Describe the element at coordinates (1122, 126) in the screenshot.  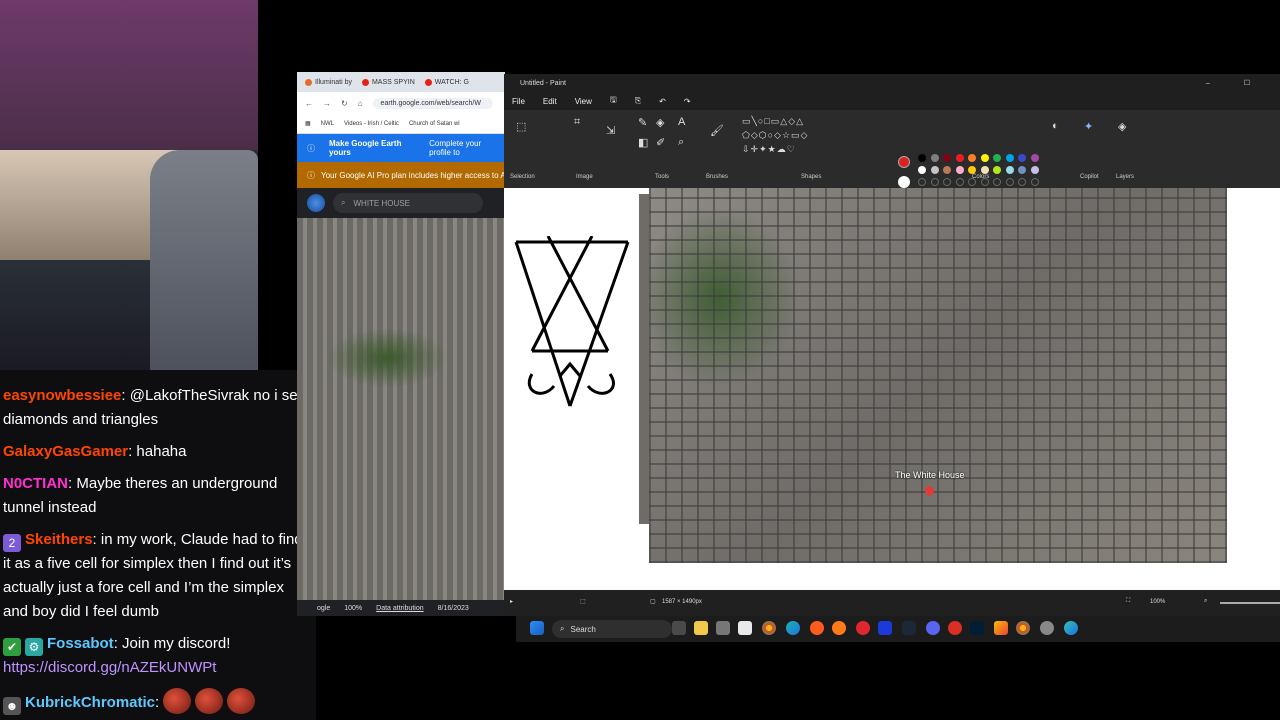
I see `layers-icon: ◈` at that location.